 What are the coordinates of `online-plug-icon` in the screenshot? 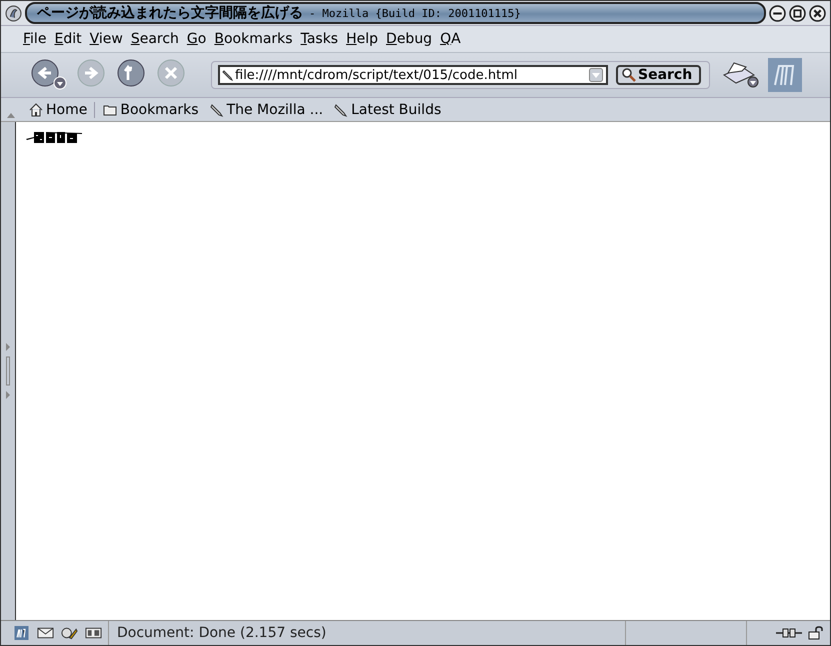 It's located at (789, 633).